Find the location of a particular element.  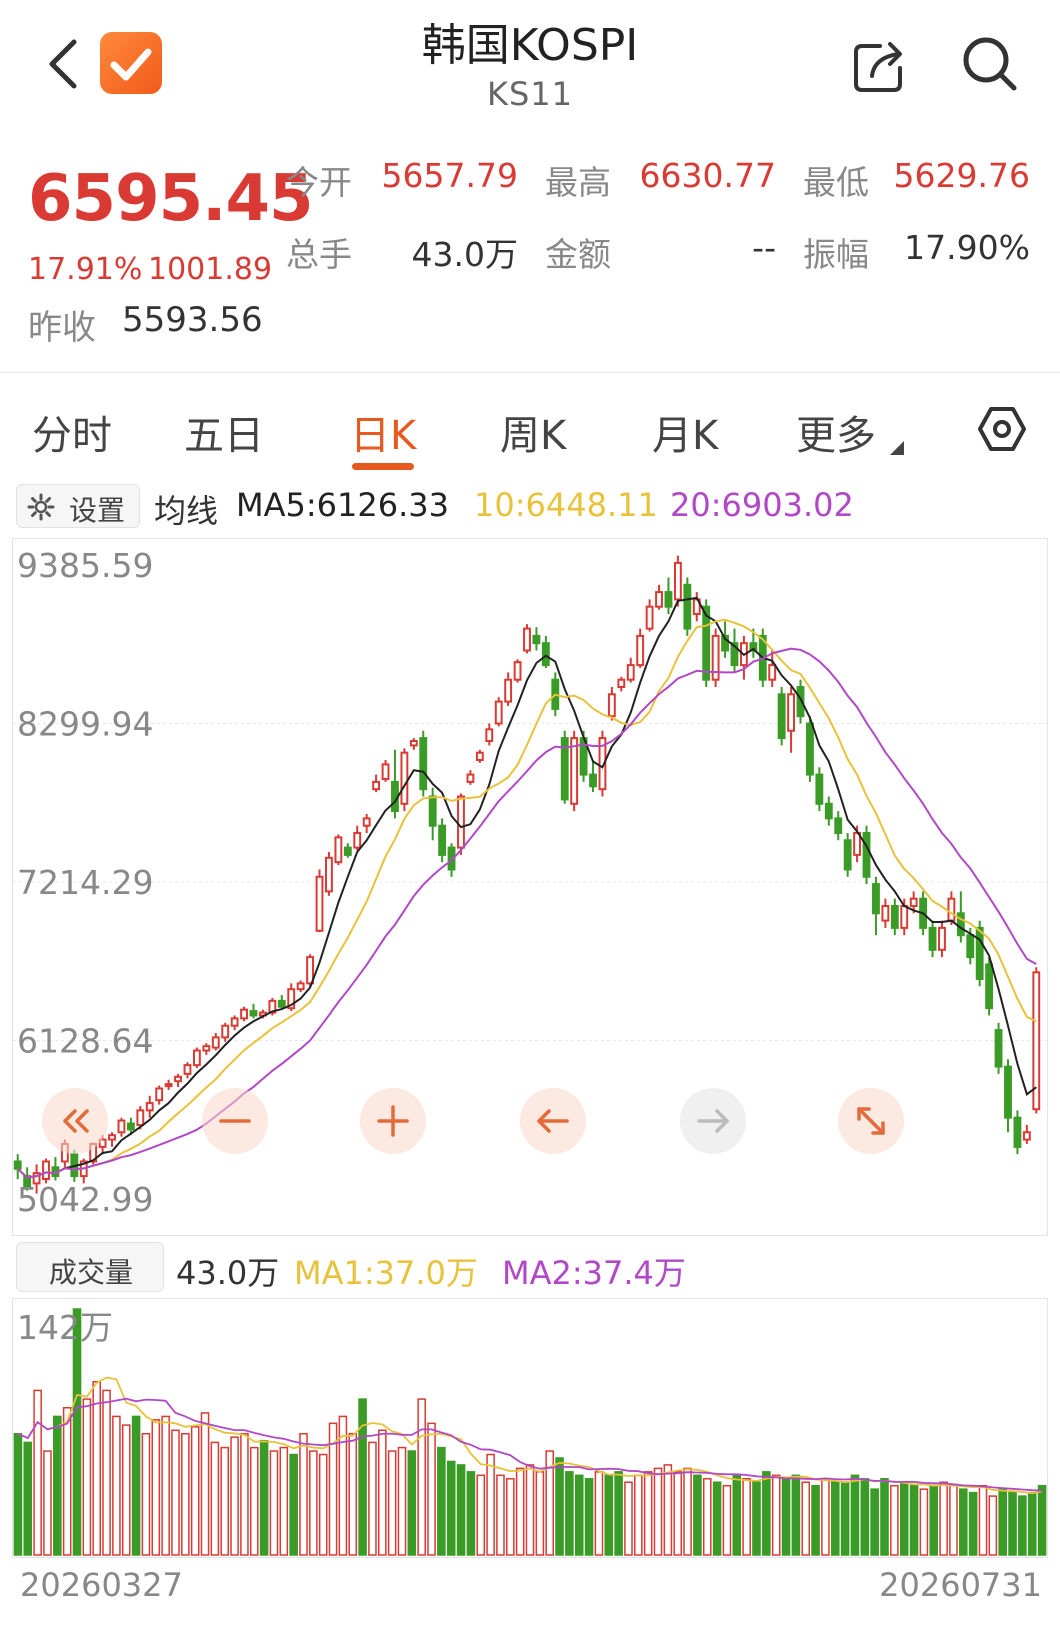

rewind-button is located at coordinates (75, 1121).